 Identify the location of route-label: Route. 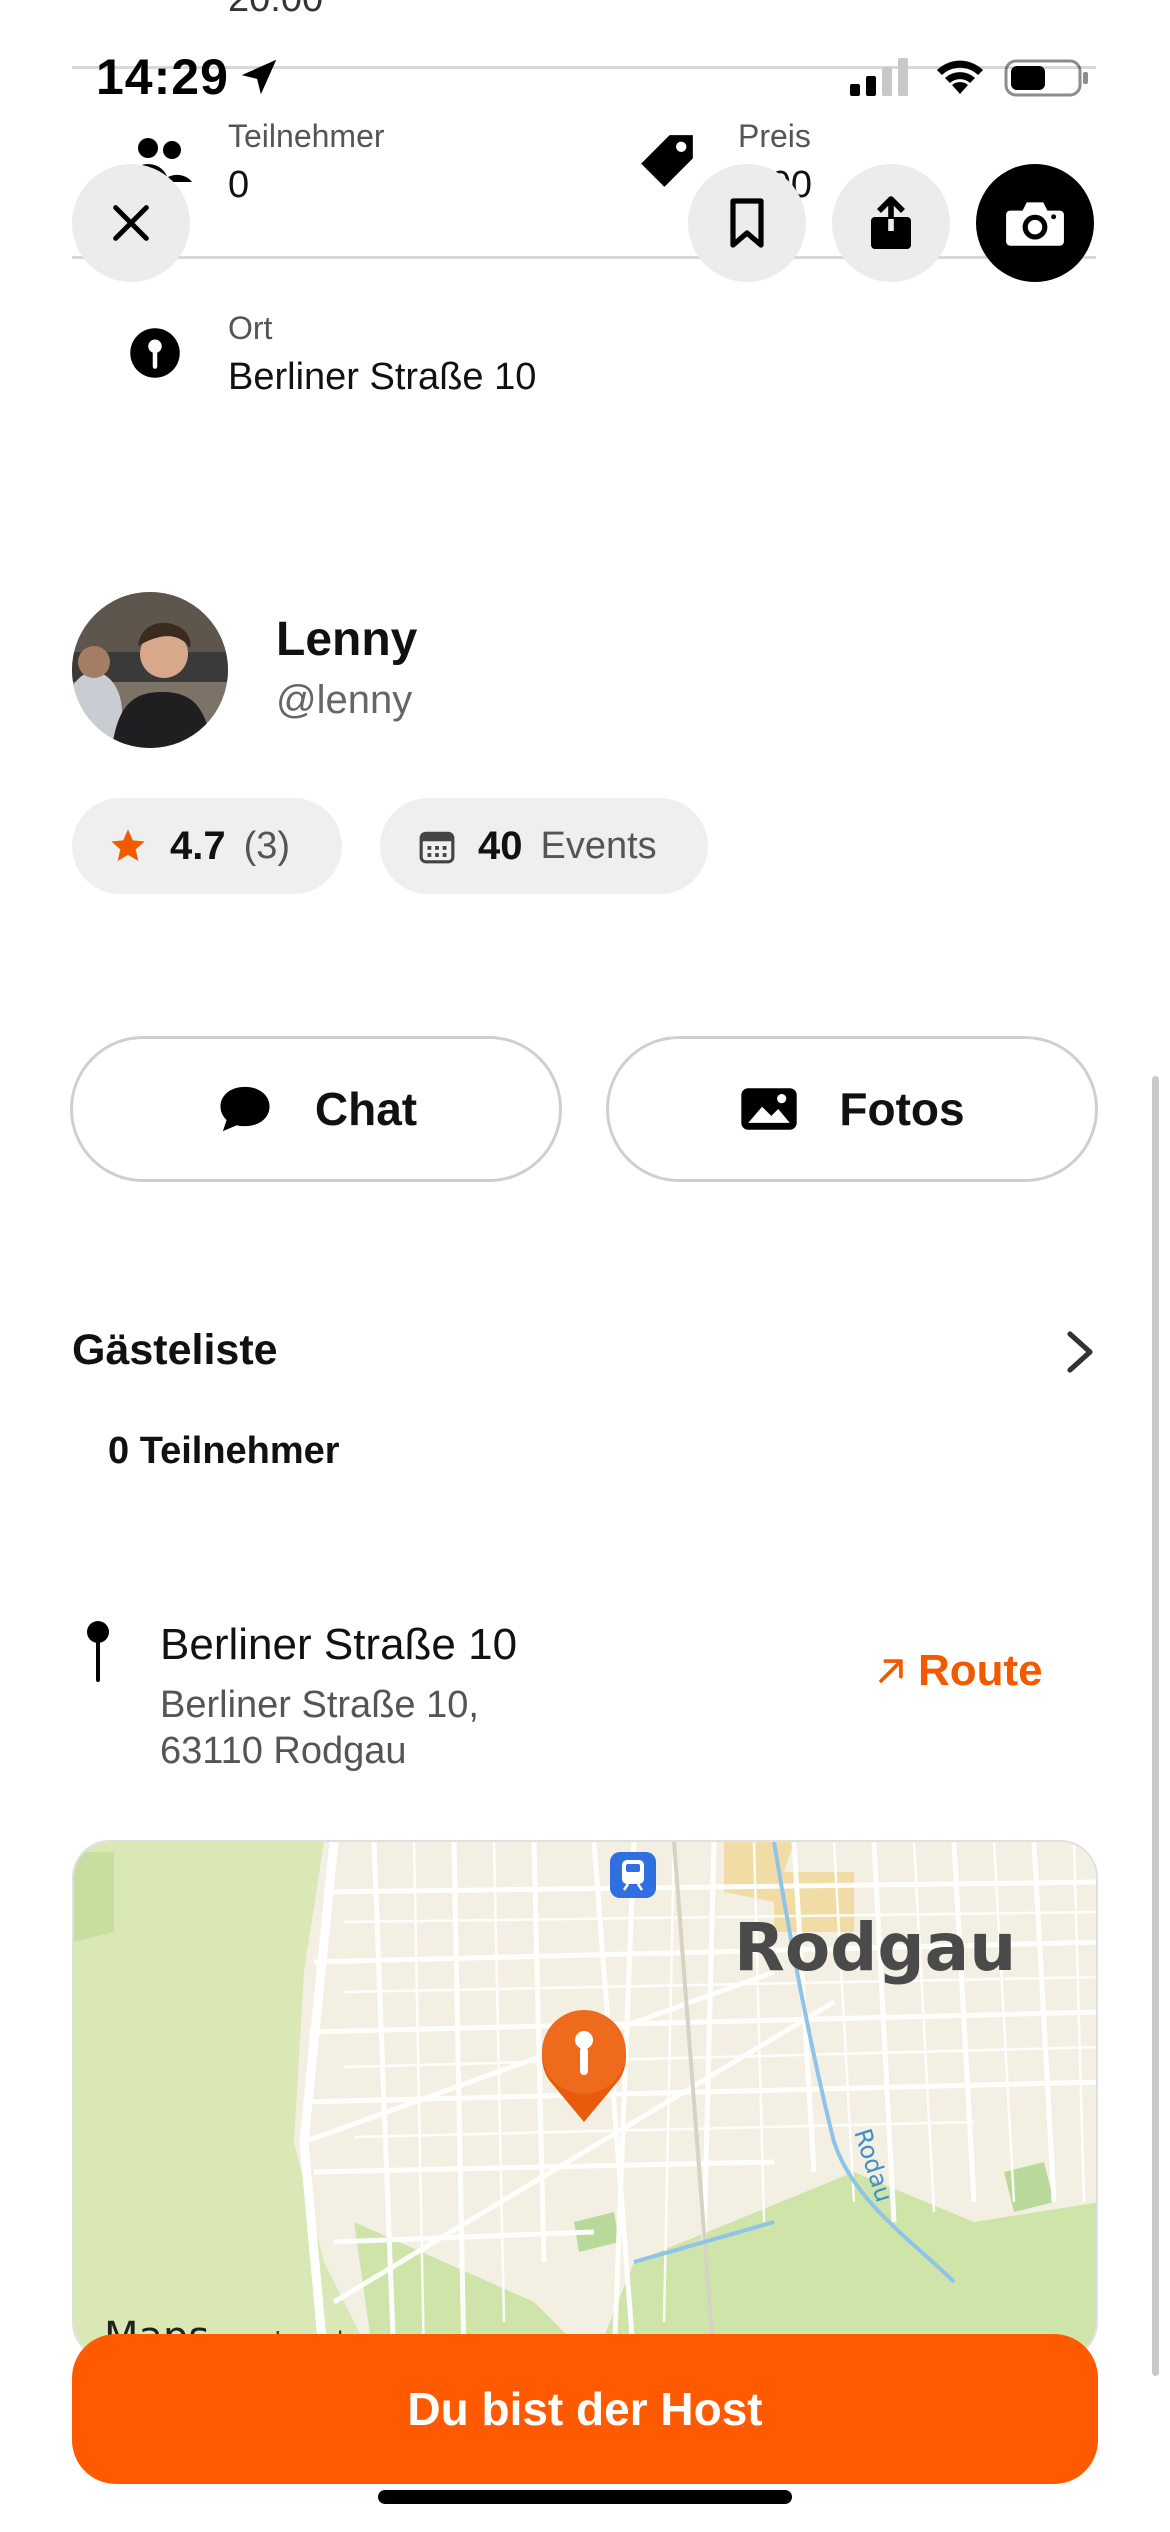
(980, 1670).